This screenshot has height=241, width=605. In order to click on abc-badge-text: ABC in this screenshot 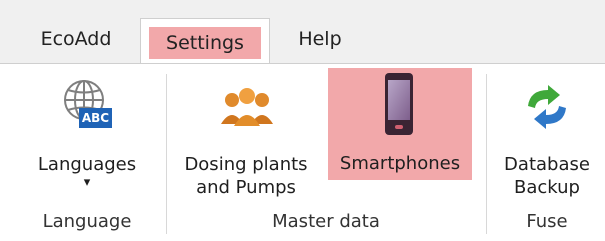, I will do `click(95, 118)`.